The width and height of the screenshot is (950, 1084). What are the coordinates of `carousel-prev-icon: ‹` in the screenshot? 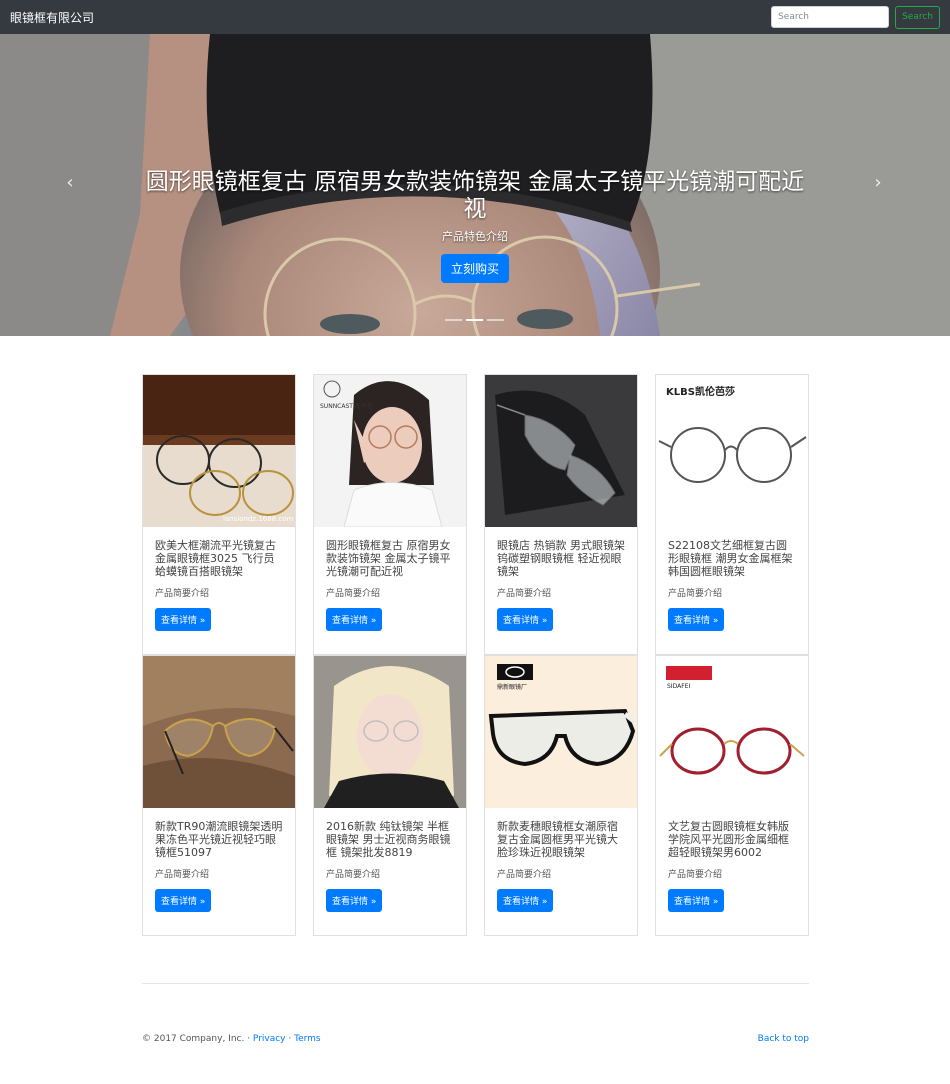 It's located at (70, 184).